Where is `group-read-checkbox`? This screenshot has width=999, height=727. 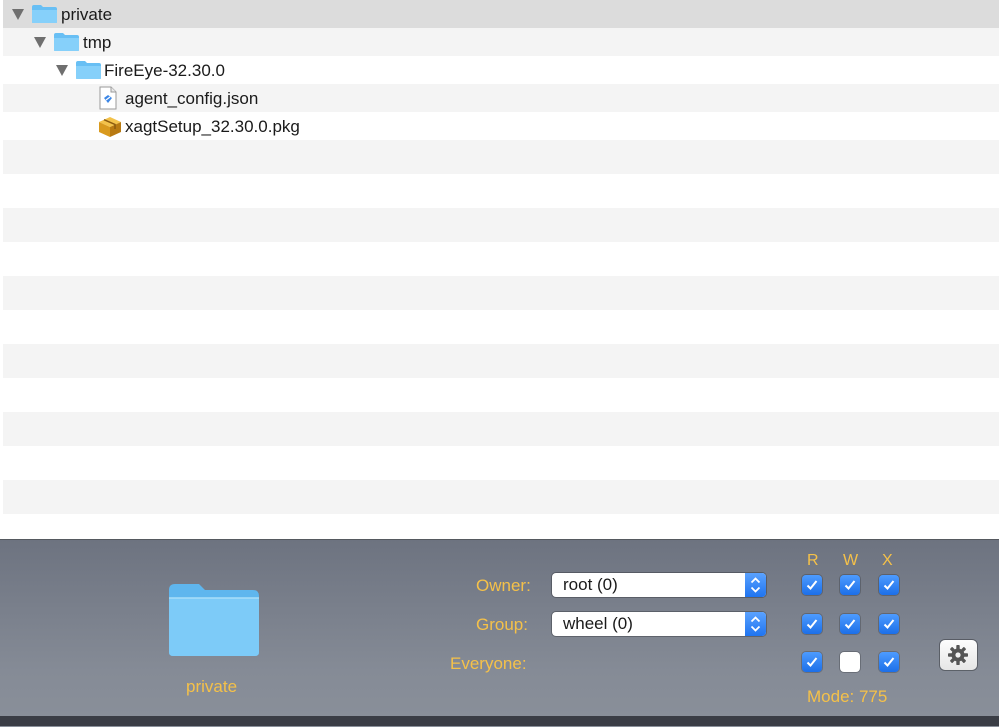
group-read-checkbox is located at coordinates (812, 624).